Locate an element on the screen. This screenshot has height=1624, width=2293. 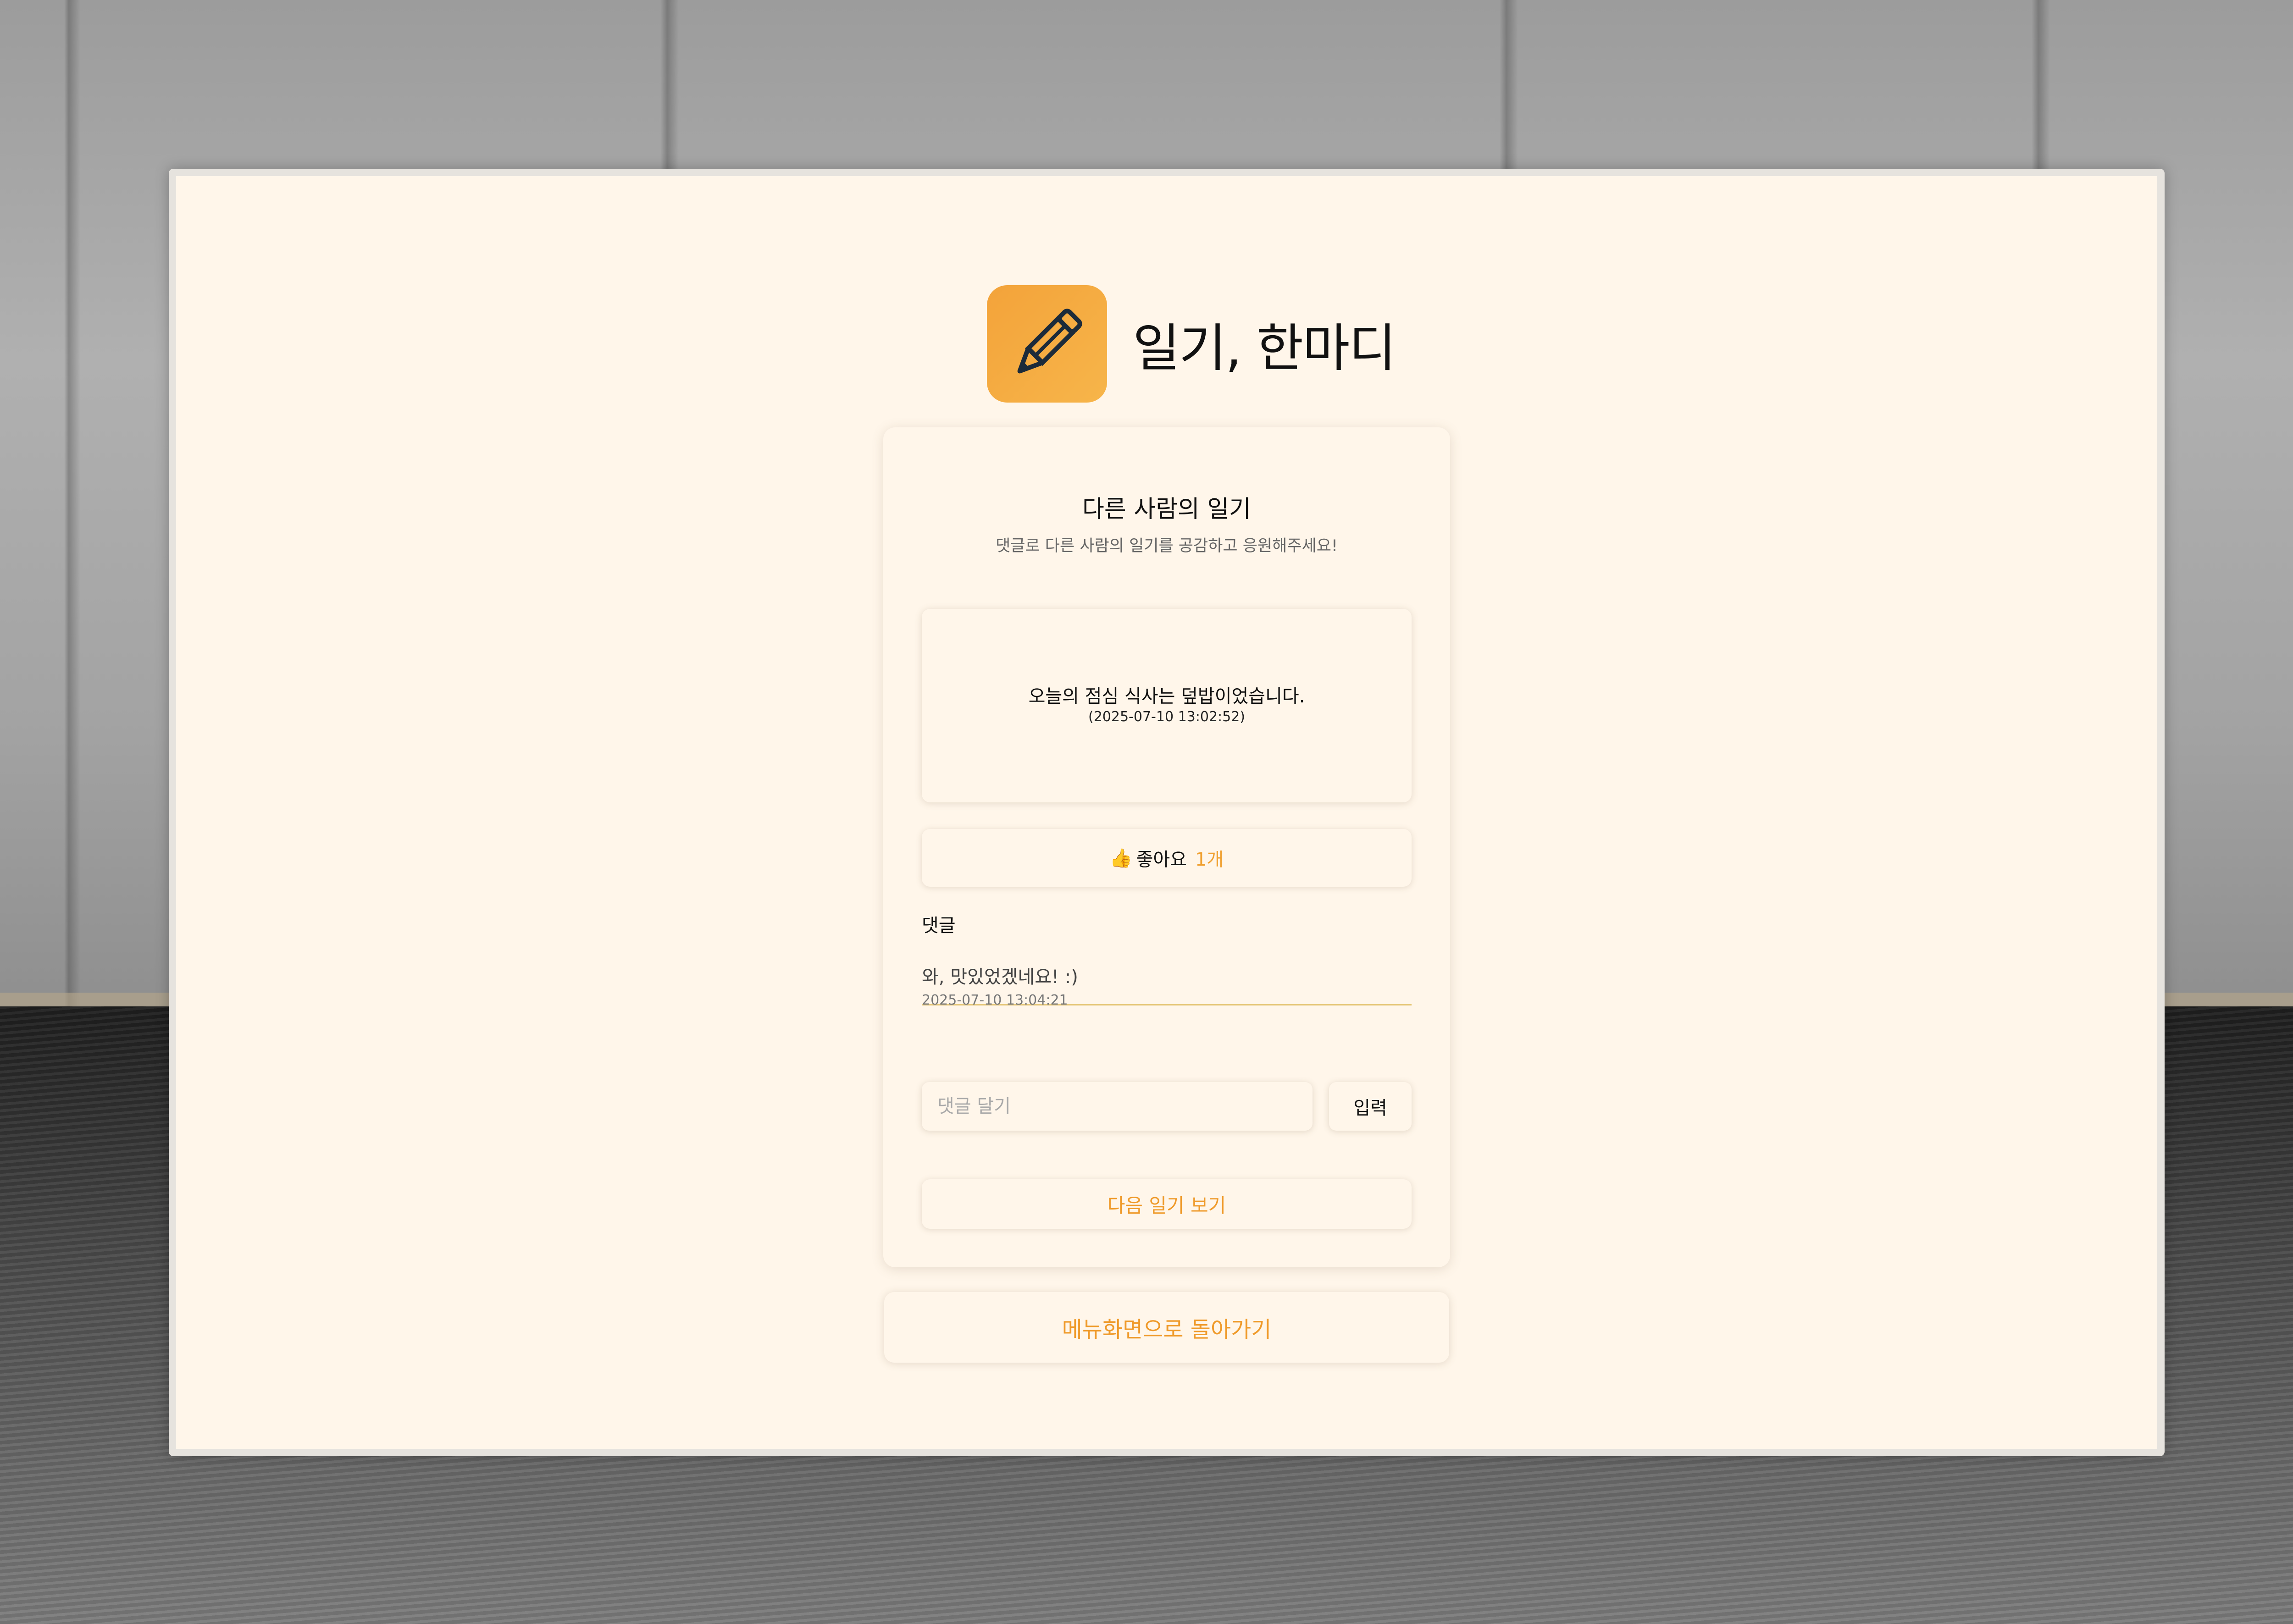
comment-item: 와, 맛있었겠네요! :) 2025-07-10 13:04:21 is located at coordinates (1167, 985).